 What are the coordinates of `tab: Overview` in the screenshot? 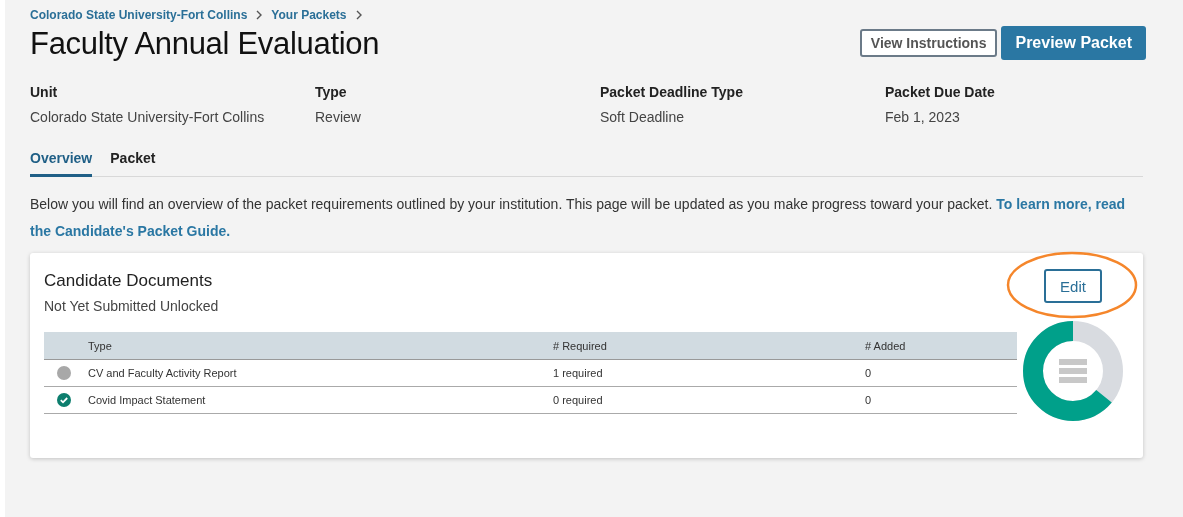 It's located at (61, 163).